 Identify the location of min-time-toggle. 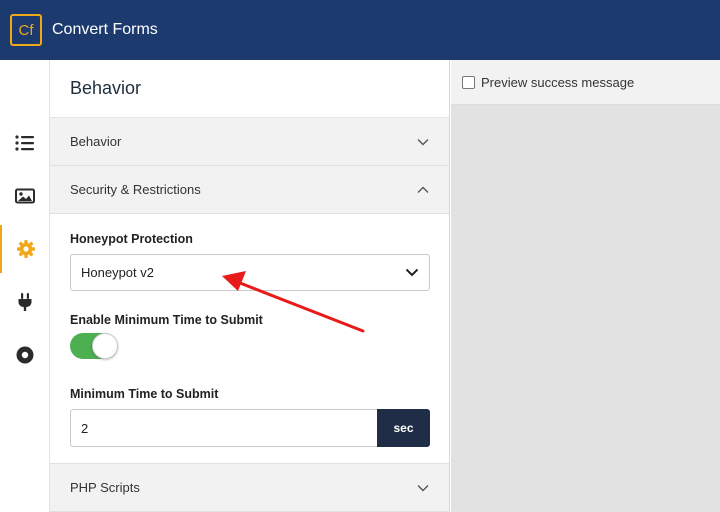
(94, 346).